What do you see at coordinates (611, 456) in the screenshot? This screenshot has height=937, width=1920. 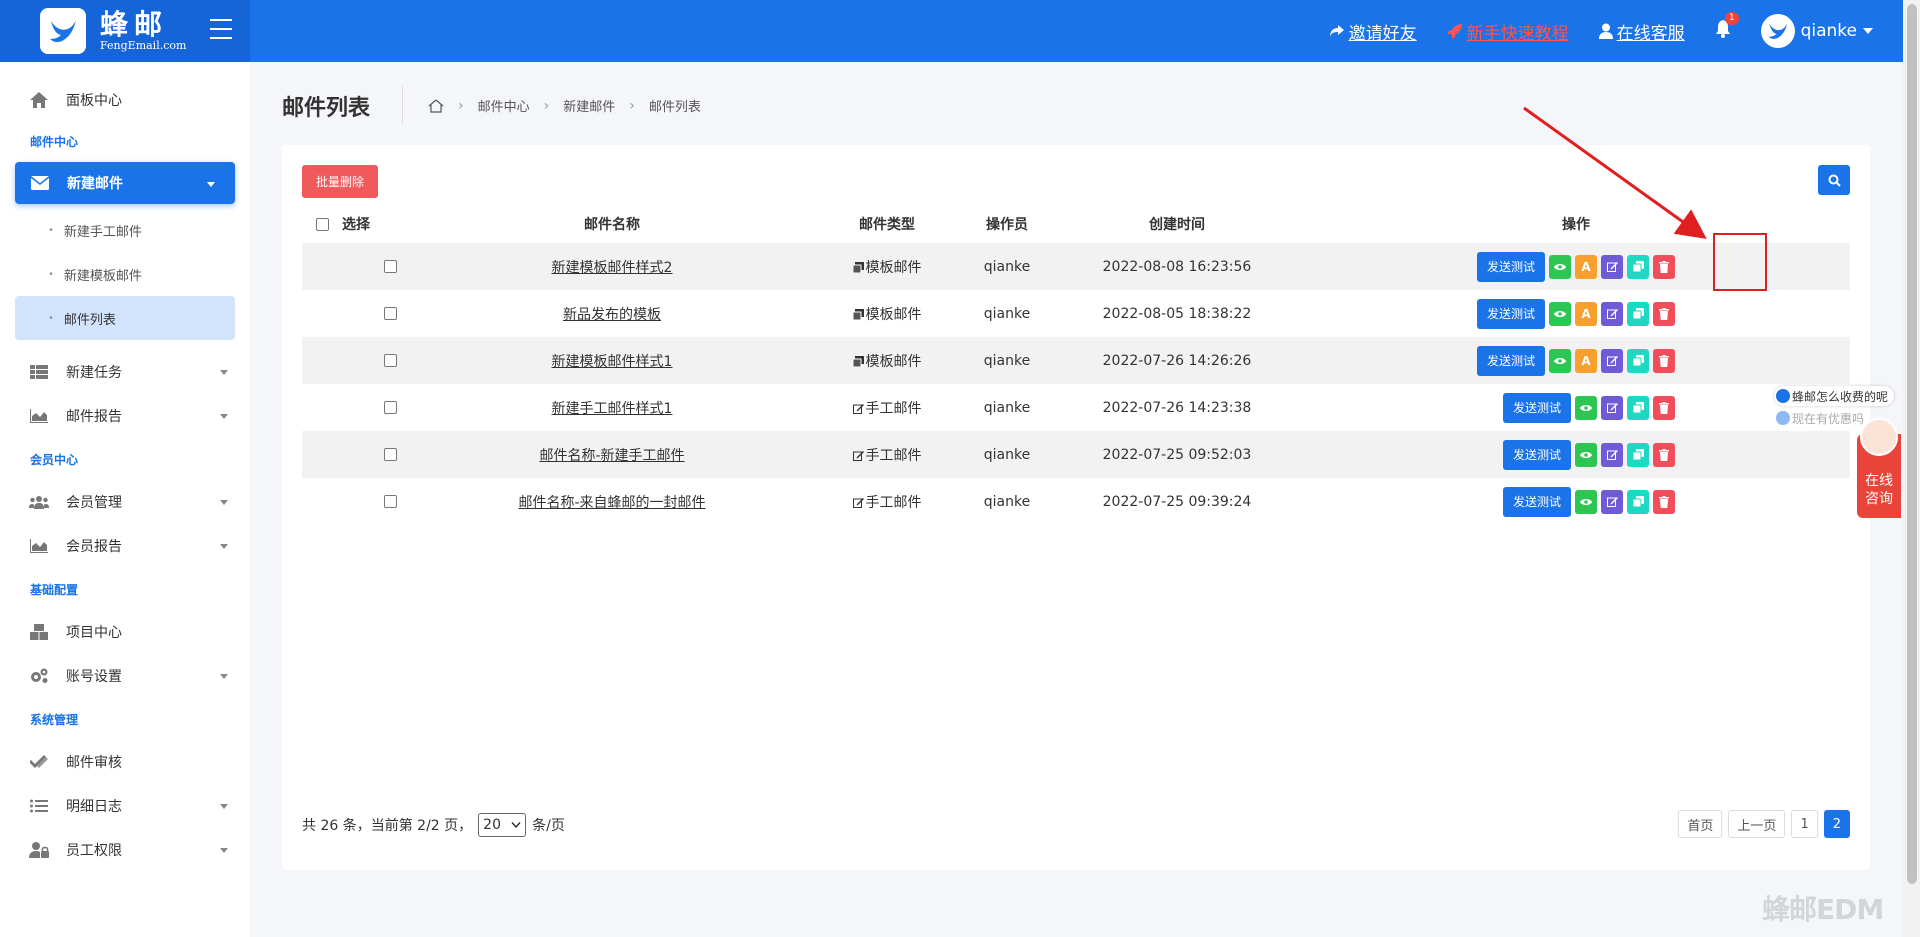 I see `mail-name-link: 邮件名称-新建手工邮件` at bounding box center [611, 456].